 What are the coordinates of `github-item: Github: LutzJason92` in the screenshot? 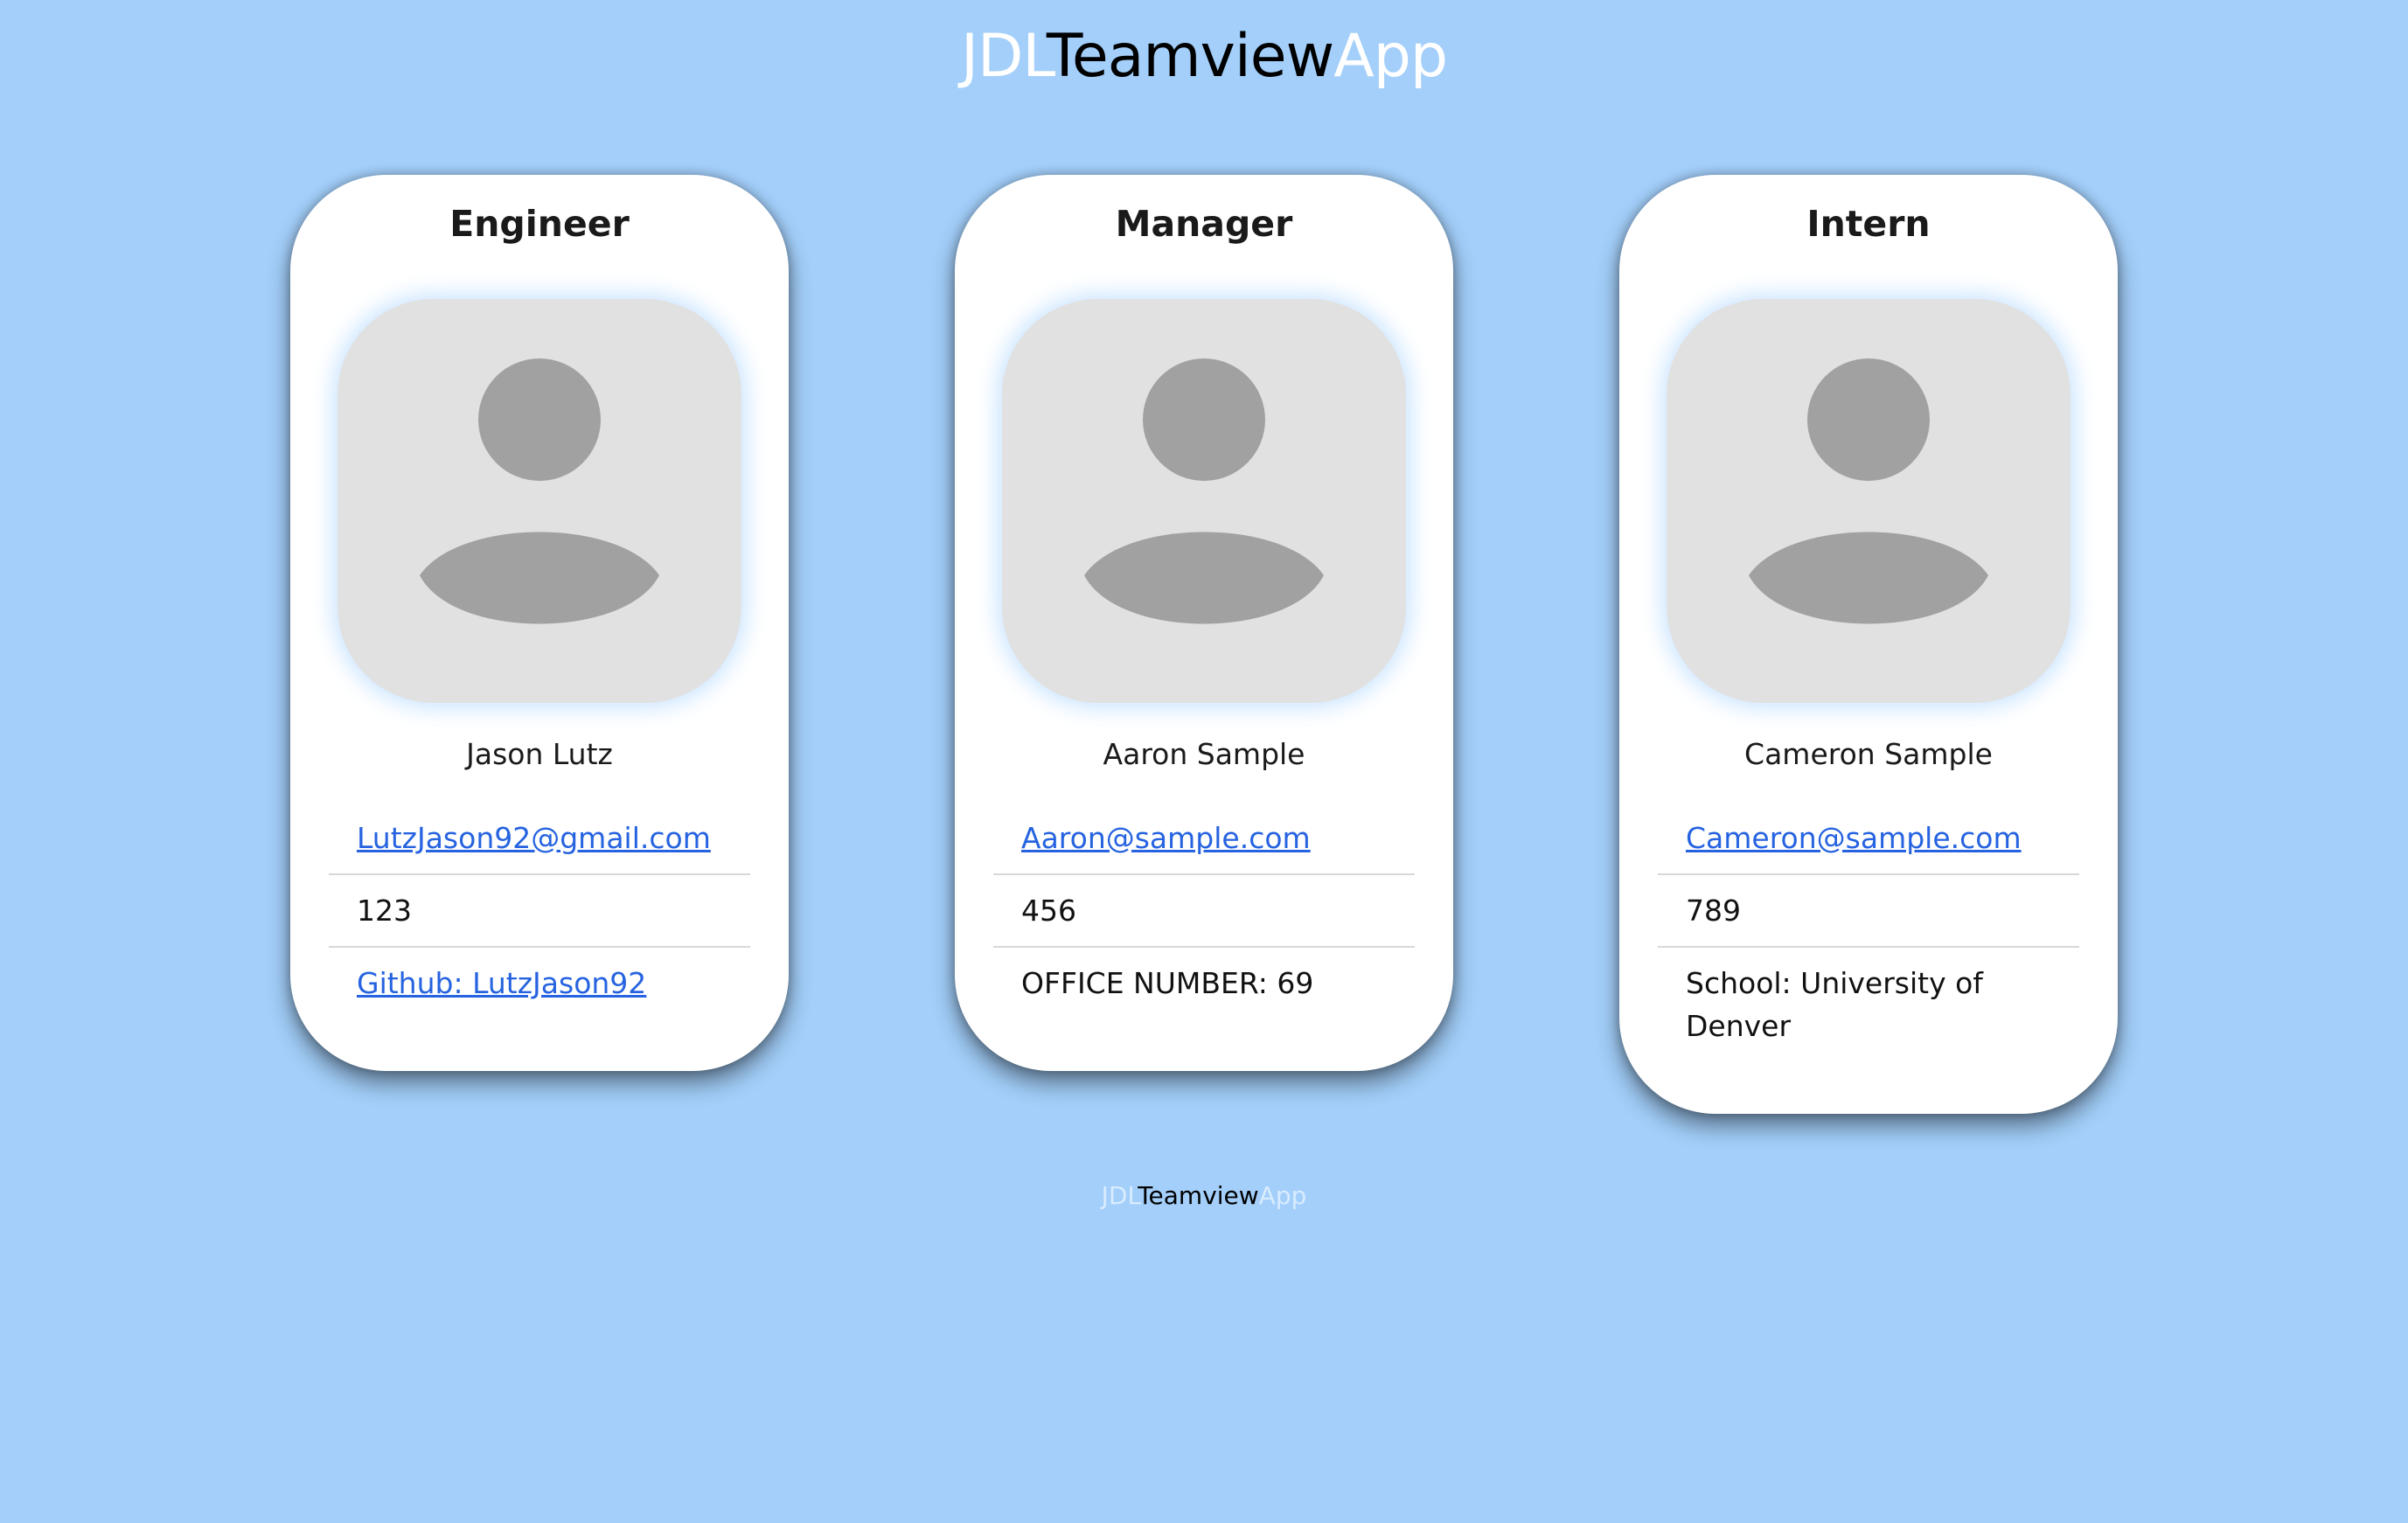 It's located at (539, 983).